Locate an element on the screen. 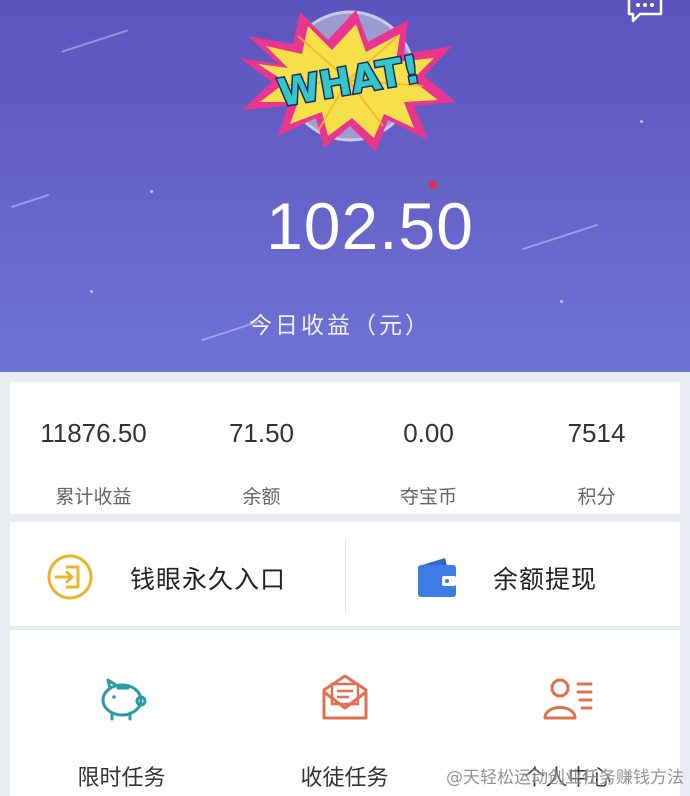 This screenshot has height=796, width=690. stat-value: 11876.50 is located at coordinates (93, 433).